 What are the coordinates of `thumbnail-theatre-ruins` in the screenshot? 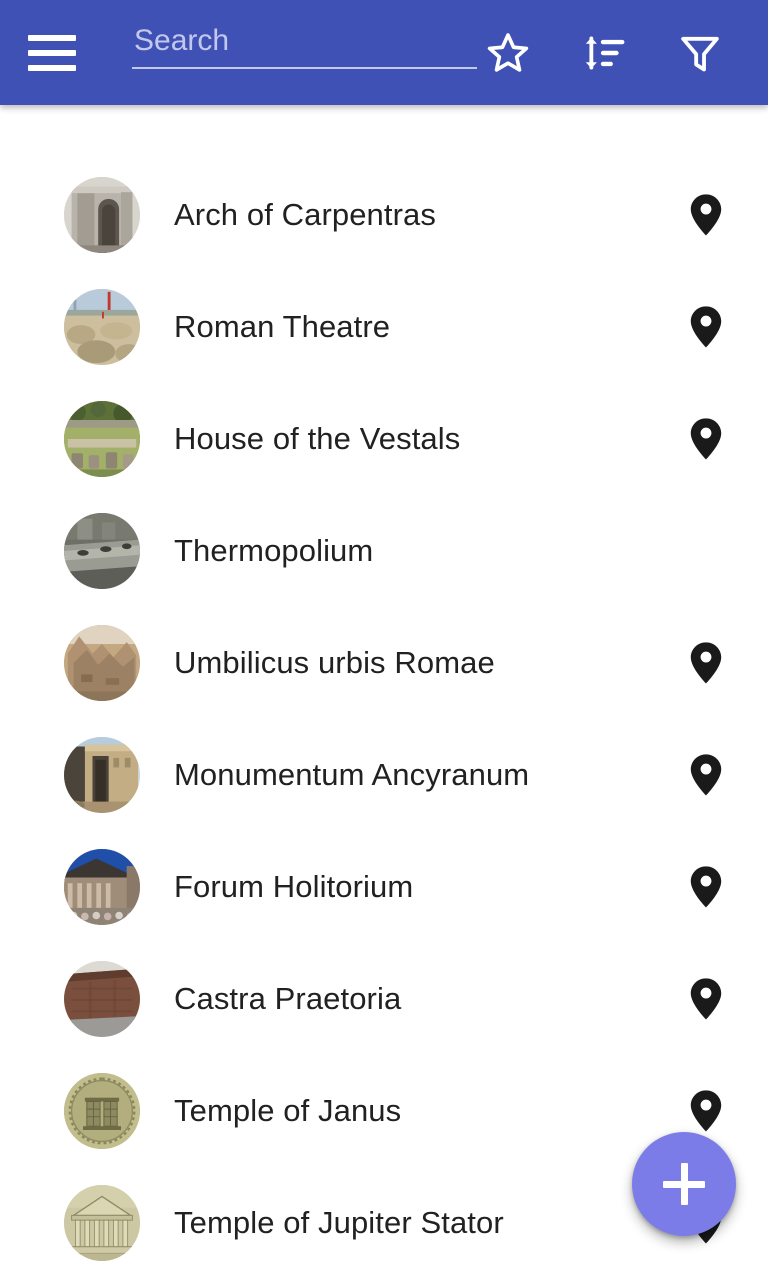 It's located at (102, 327).